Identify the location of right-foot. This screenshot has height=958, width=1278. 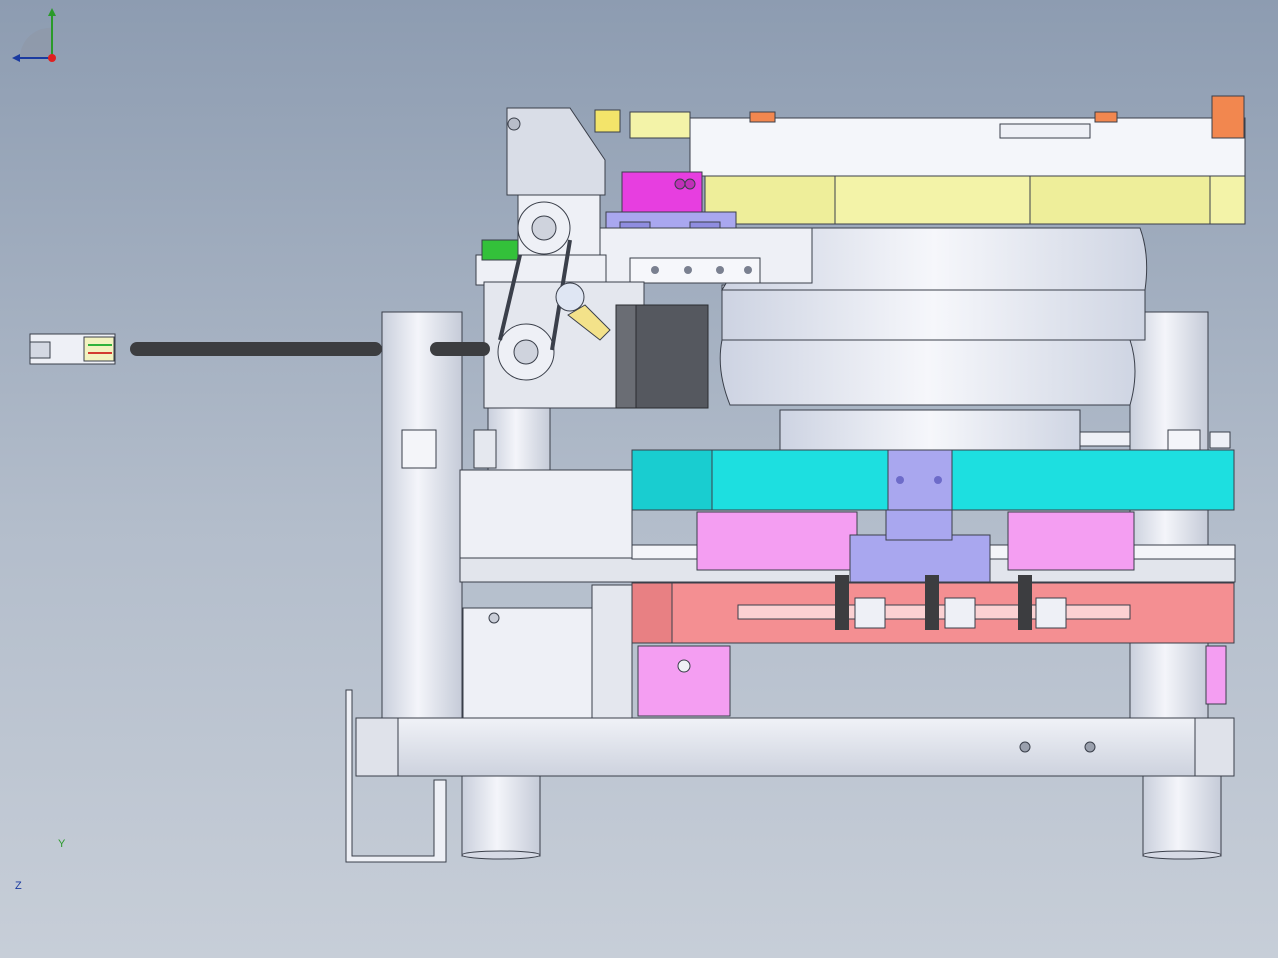
(1182, 817).